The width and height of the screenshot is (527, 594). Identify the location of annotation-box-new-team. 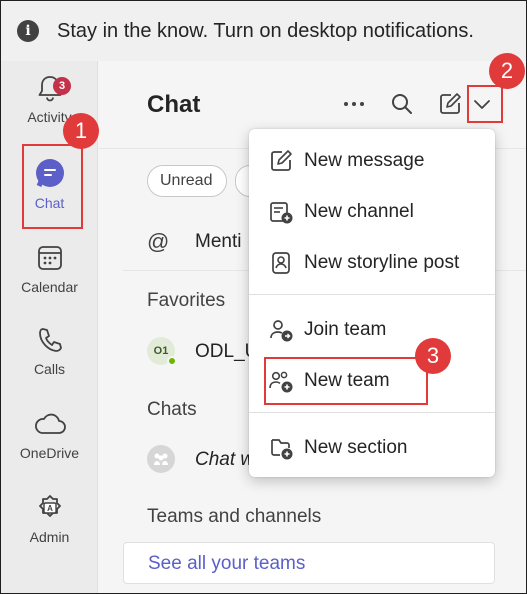
(346, 381).